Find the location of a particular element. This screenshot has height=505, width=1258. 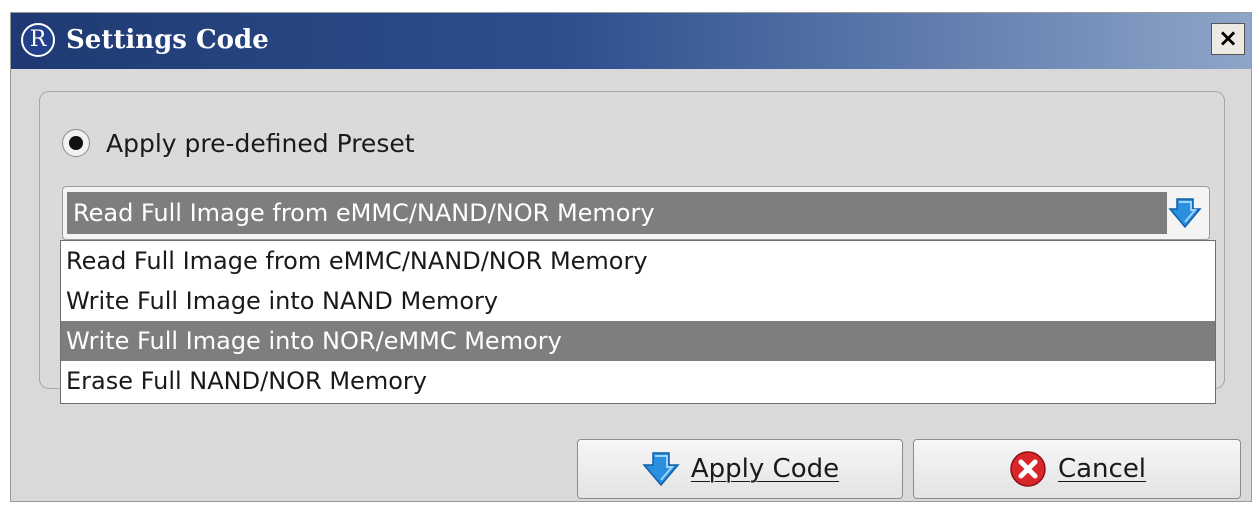

combo-arrow-icon is located at coordinates (1185, 213).